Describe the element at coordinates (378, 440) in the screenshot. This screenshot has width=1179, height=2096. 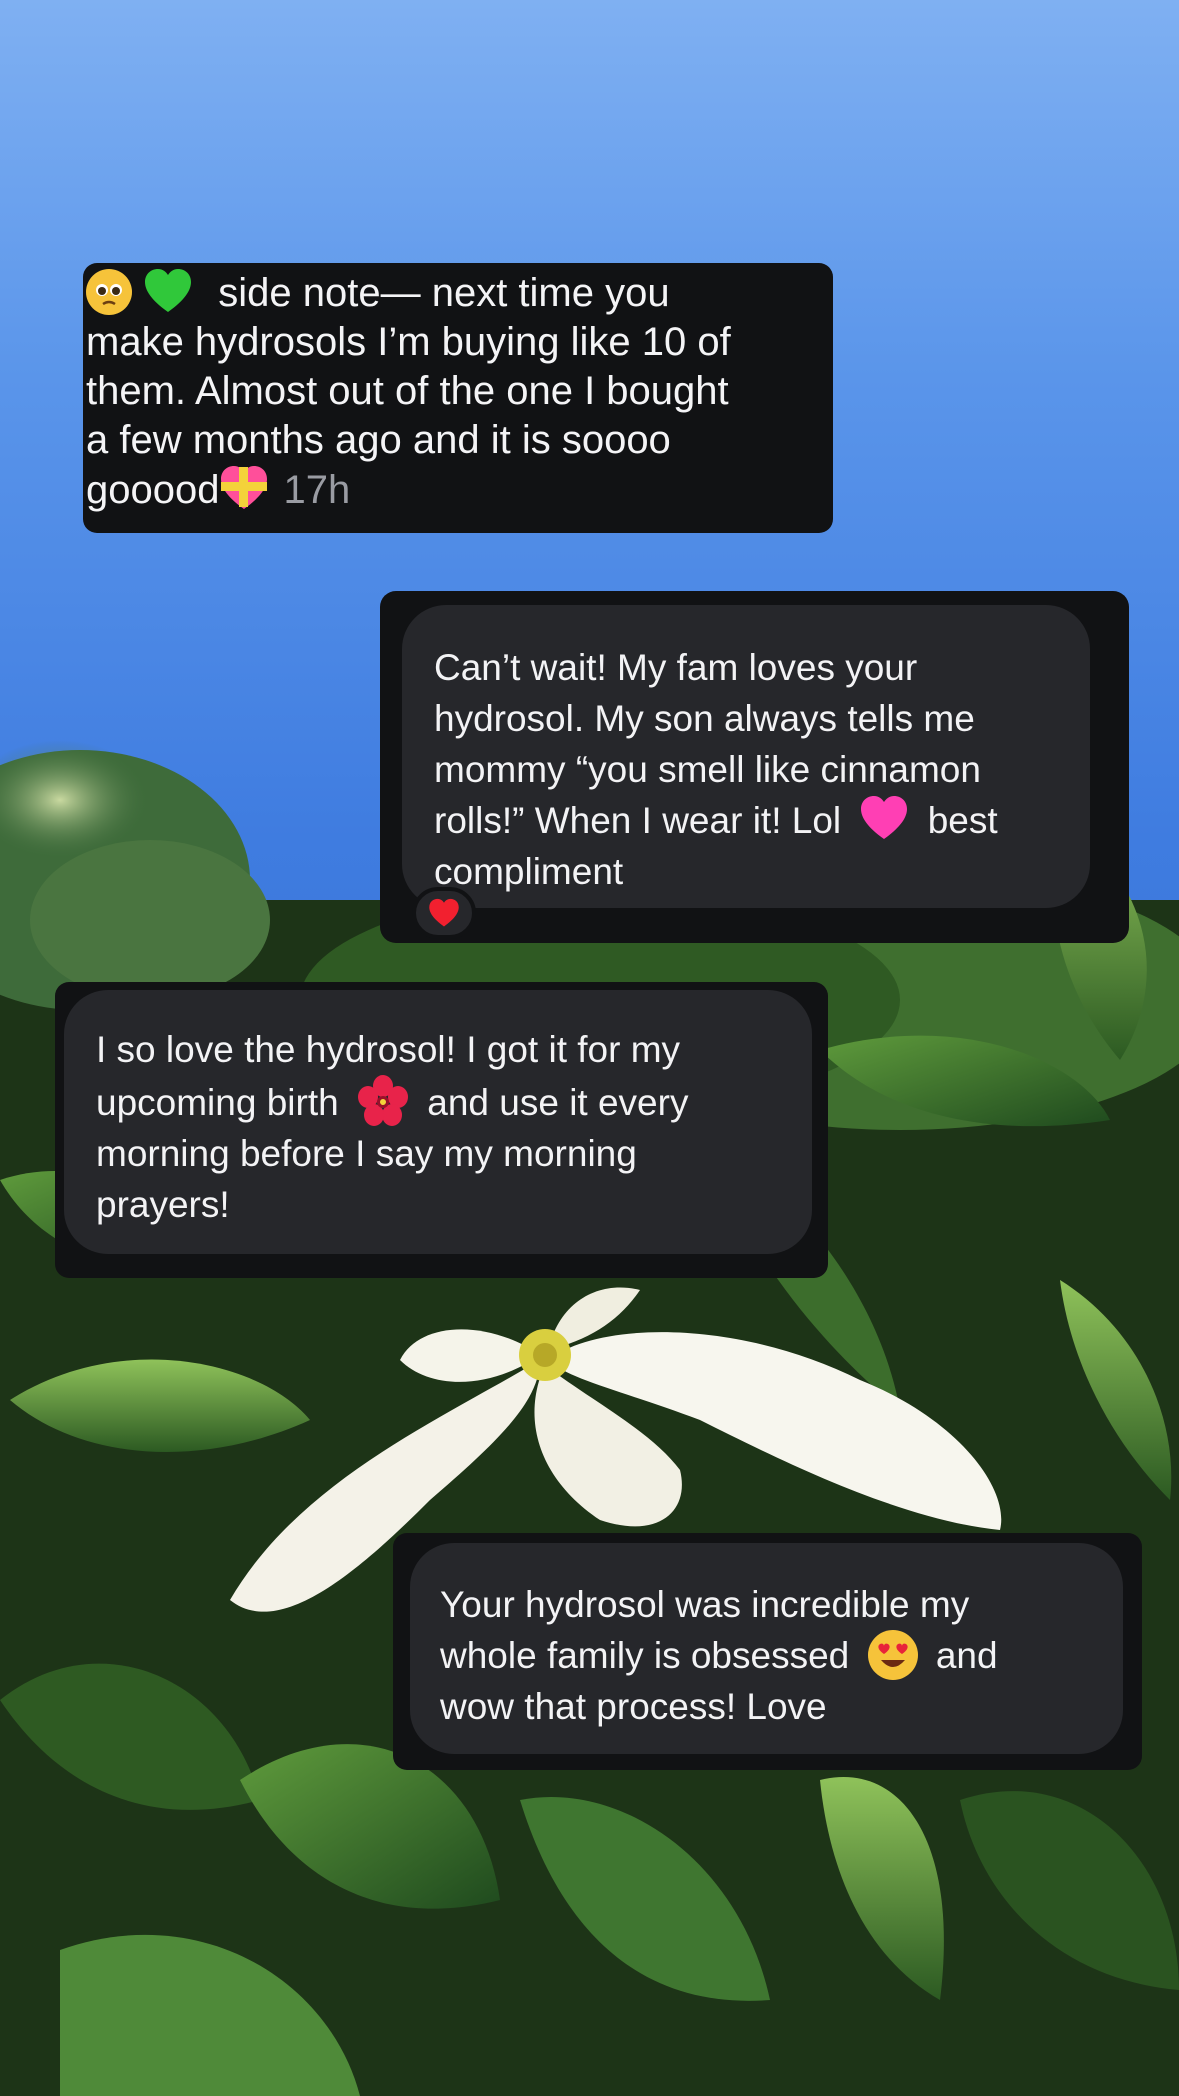
I see `message-line: a few months ago and it is soooo` at that location.